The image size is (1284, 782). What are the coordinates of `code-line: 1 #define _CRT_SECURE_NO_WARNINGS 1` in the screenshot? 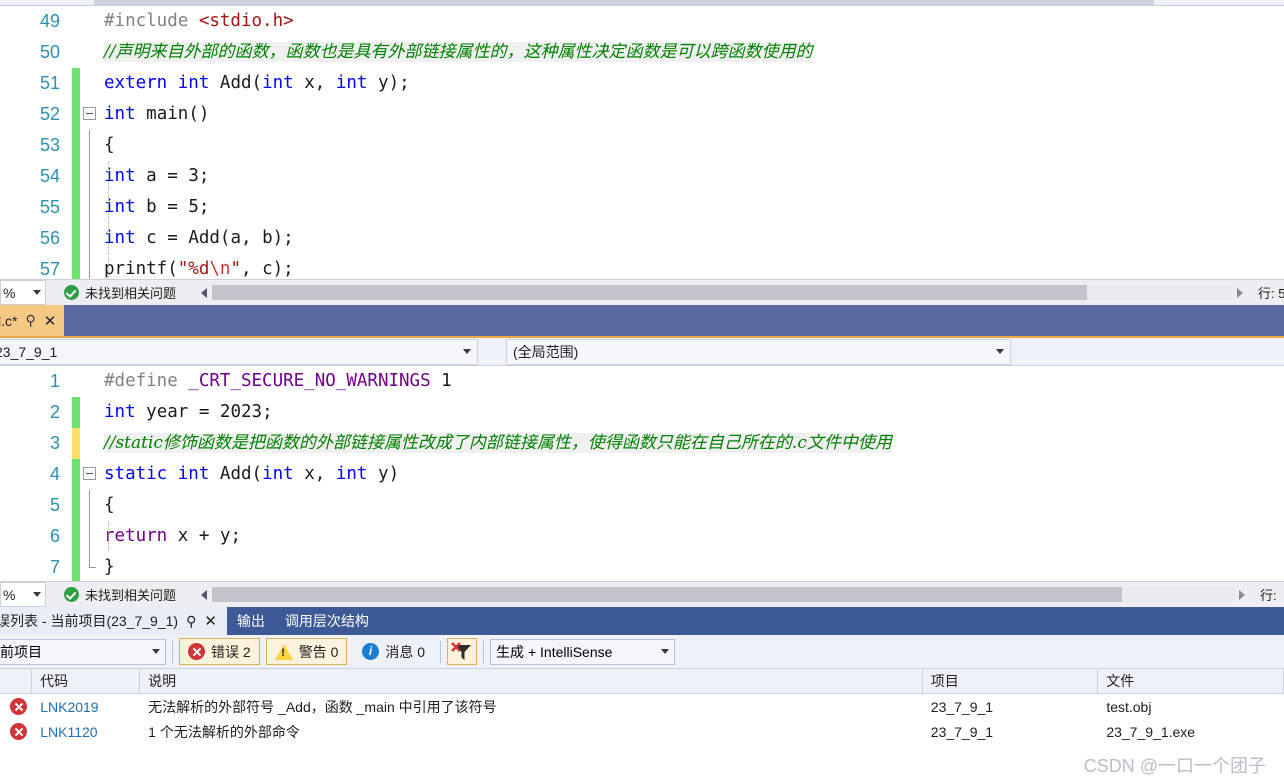 It's located at (642, 381).